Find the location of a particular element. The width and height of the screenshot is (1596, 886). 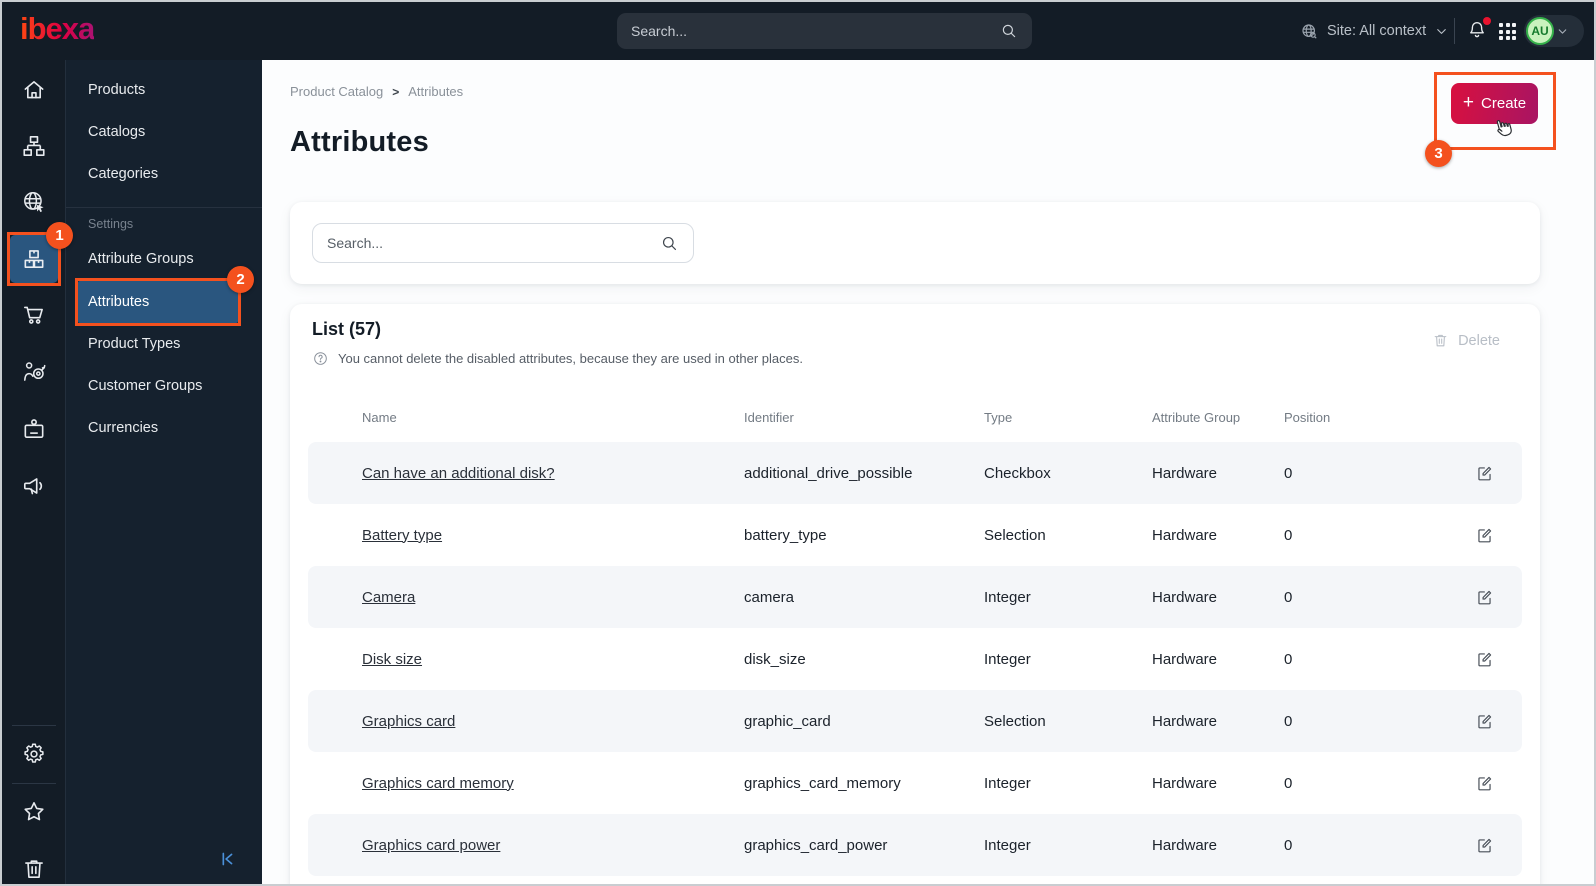

site-context-label: Site: All context is located at coordinates (1377, 31).